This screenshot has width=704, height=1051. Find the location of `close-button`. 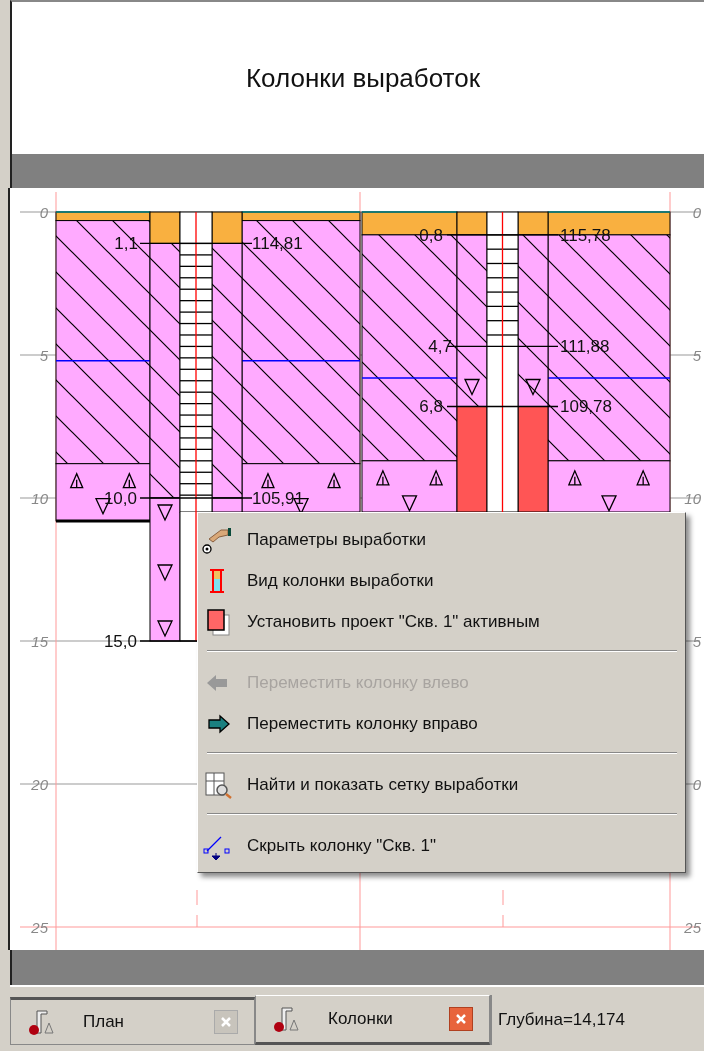

close-button is located at coordinates (461, 1019).